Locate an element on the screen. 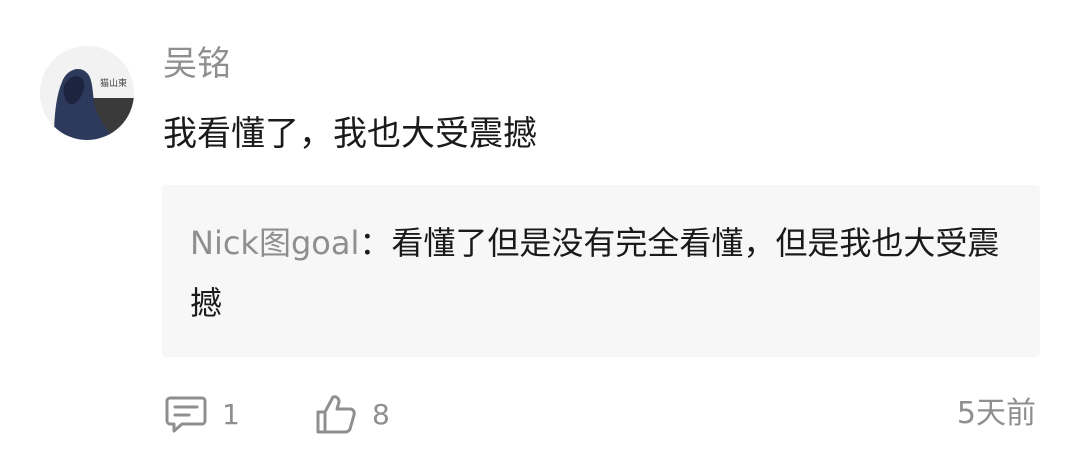 The image size is (1080, 460). comment-count: 1 is located at coordinates (231, 414).